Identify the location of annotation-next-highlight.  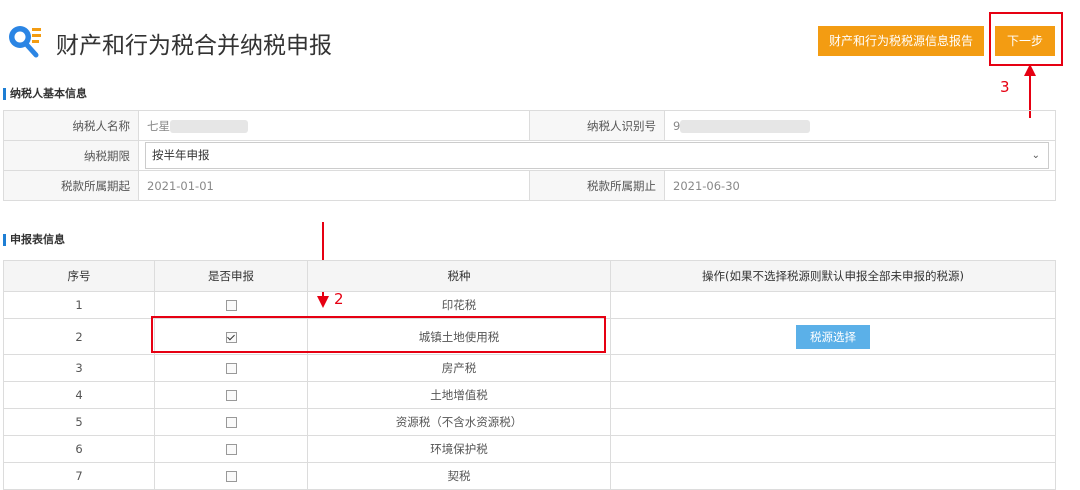
(1026, 39).